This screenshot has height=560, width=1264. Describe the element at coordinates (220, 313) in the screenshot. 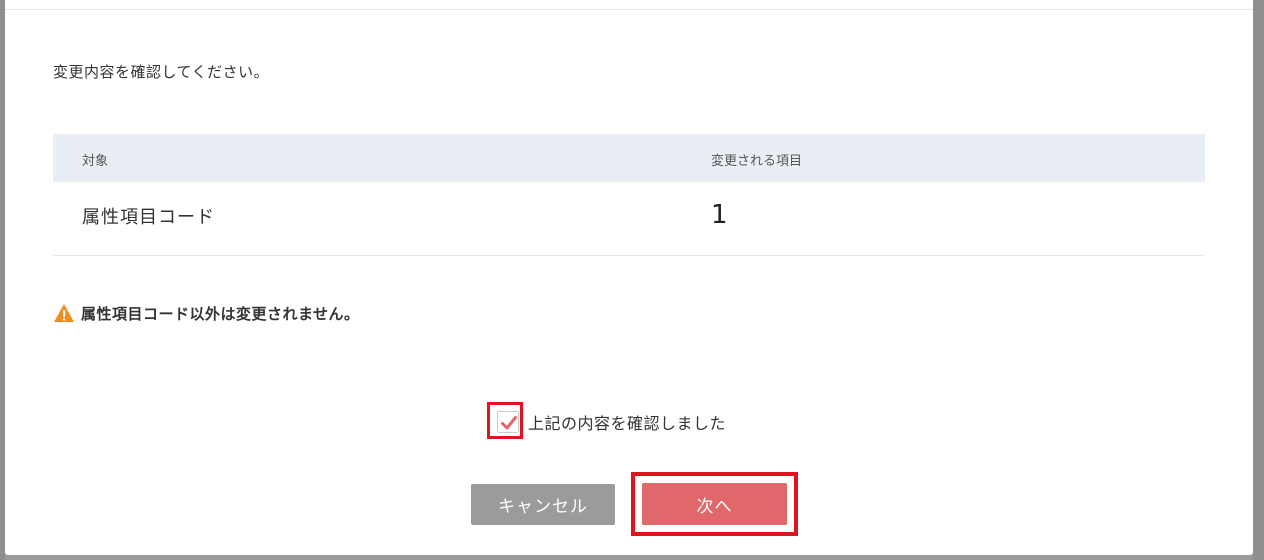

I see `warning-text: 属性項目コード以外は変更されません。` at that location.